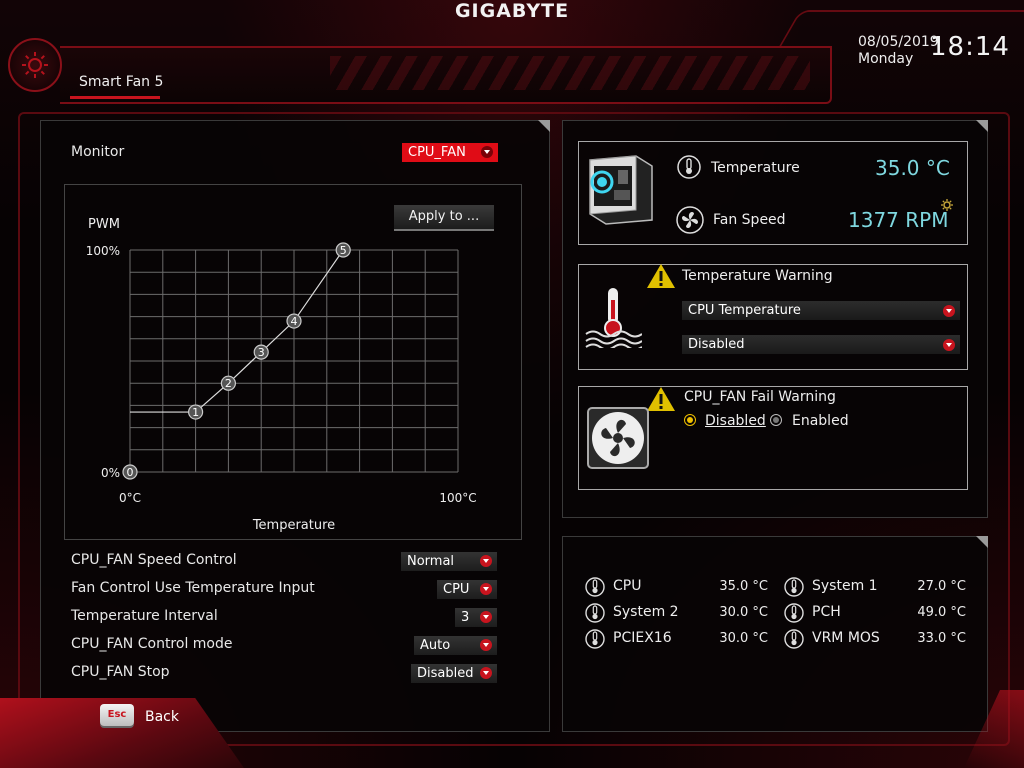 The image size is (1024, 768). Describe the element at coordinates (912, 168) in the screenshot. I see `temperature-value: 35.0 °C` at that location.